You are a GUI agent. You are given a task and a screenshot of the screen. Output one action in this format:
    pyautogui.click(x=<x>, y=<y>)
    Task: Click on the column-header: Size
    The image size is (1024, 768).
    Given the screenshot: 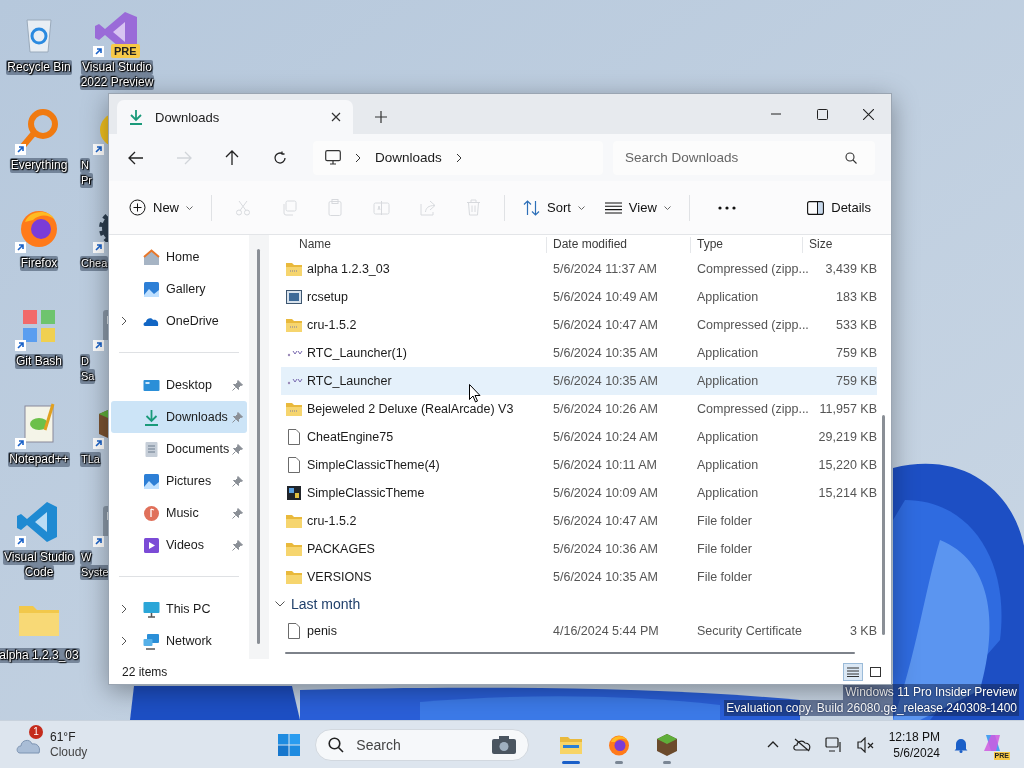 What is the action you would take?
    pyautogui.click(x=840, y=245)
    